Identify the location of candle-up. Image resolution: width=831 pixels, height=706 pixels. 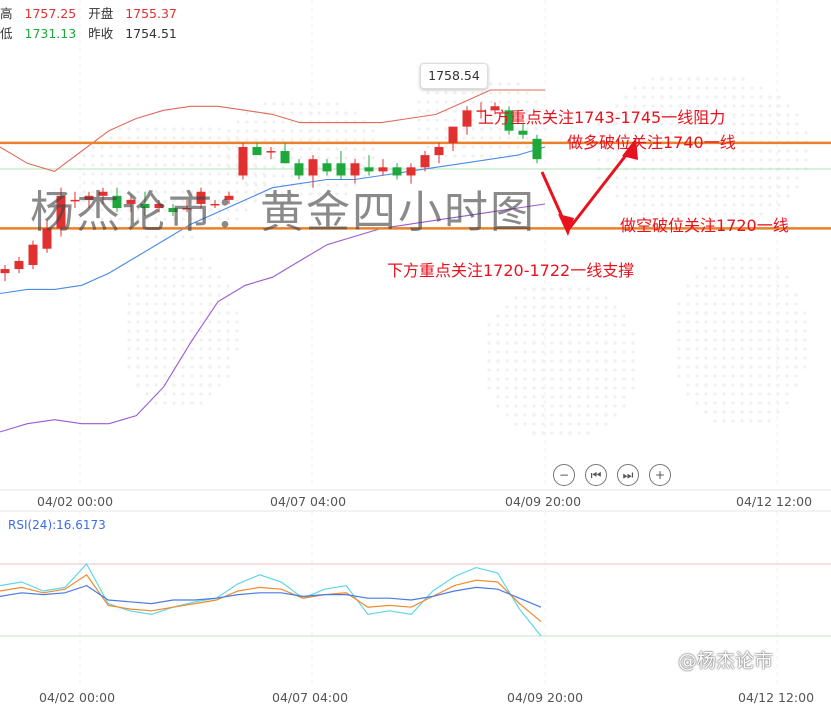
(19, 265).